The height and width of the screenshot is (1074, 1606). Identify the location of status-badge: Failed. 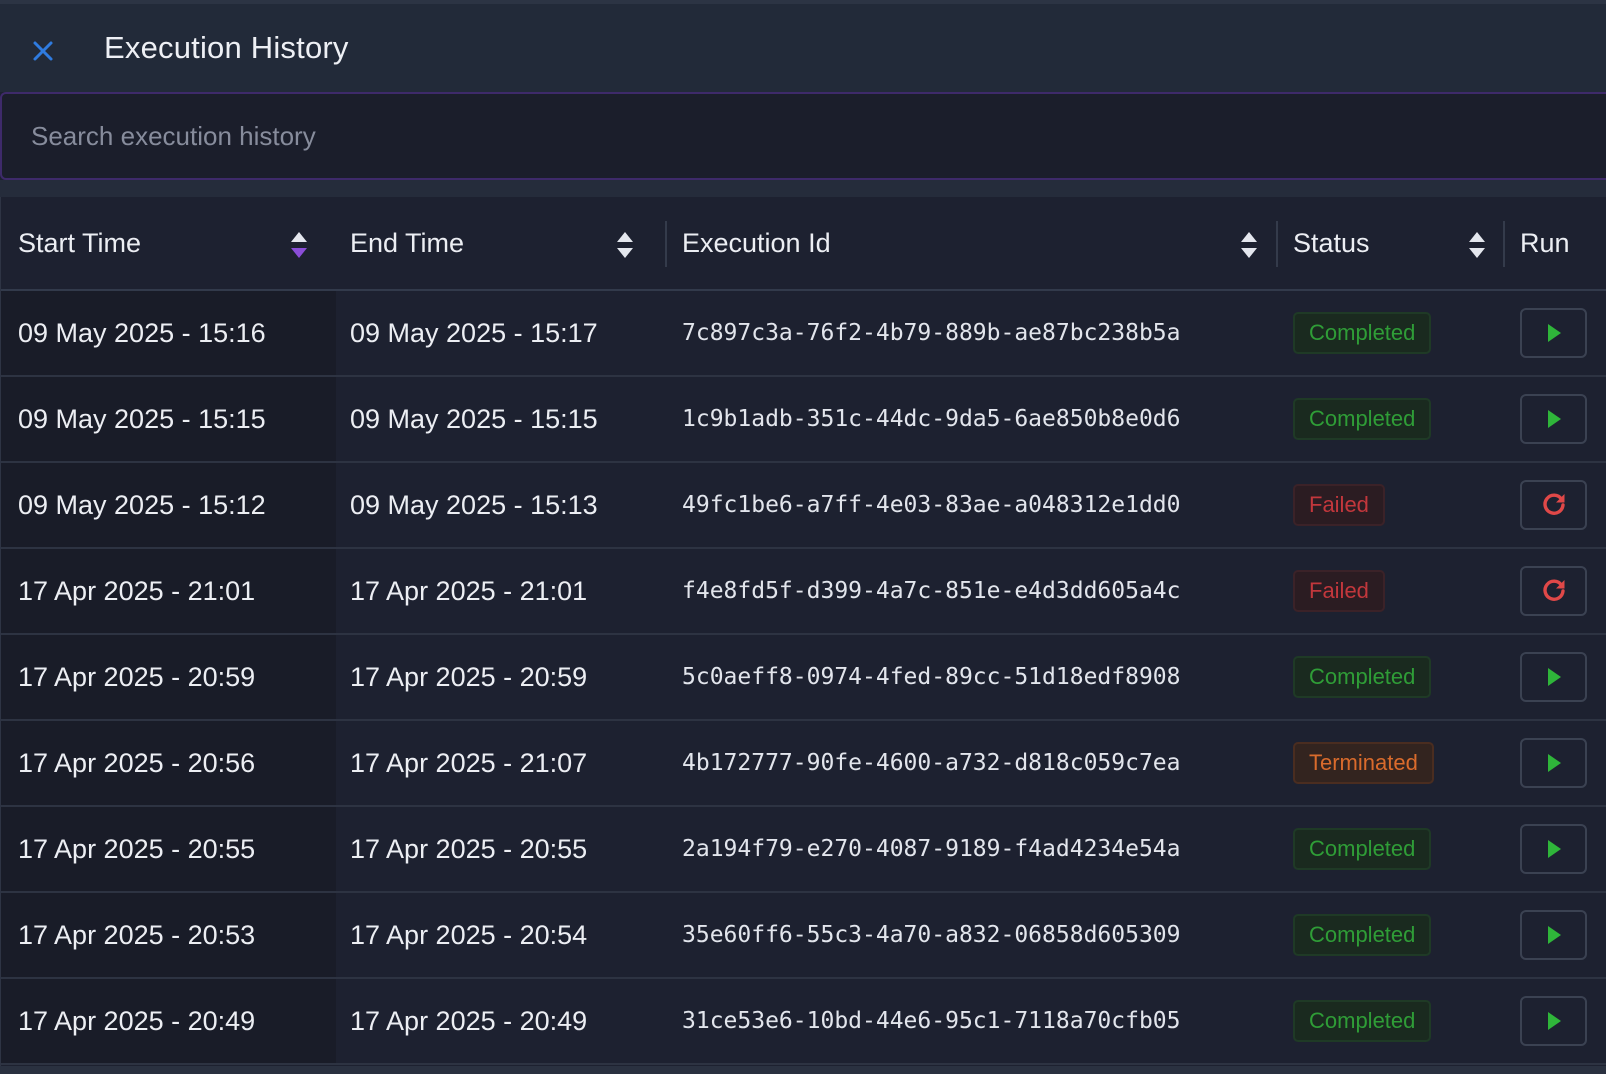
(1339, 591).